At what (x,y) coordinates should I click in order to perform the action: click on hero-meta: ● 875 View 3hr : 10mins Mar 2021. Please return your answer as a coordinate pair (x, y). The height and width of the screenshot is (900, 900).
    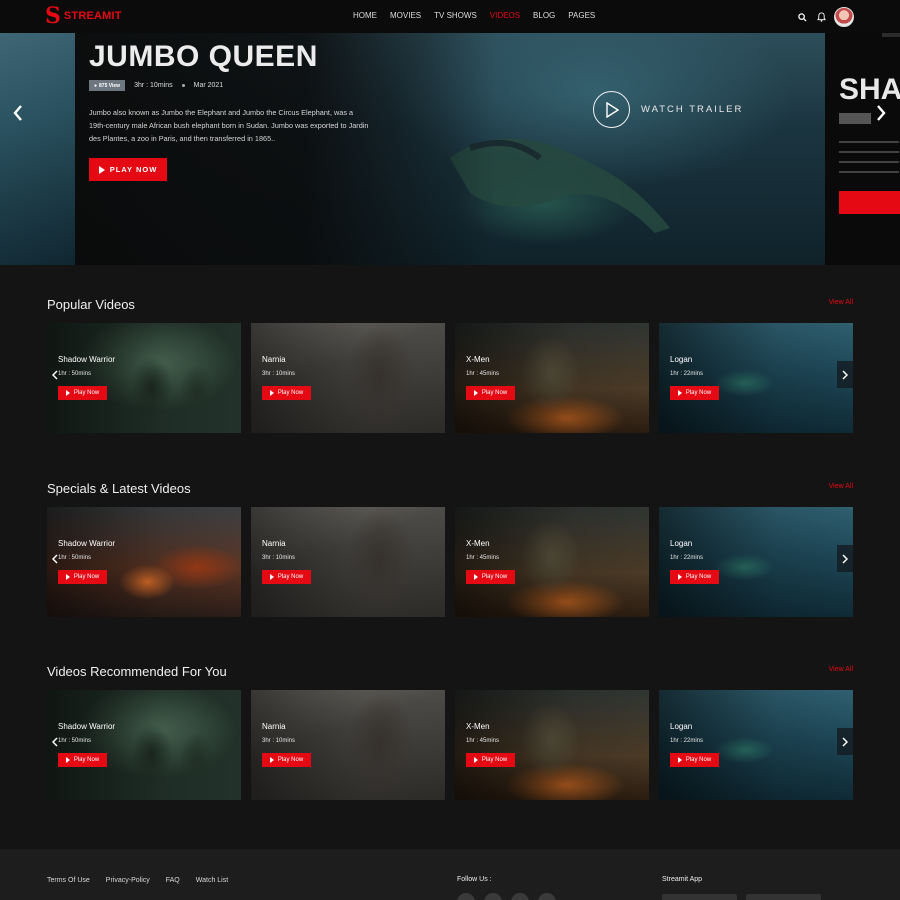
    Looking at the image, I should click on (156, 85).